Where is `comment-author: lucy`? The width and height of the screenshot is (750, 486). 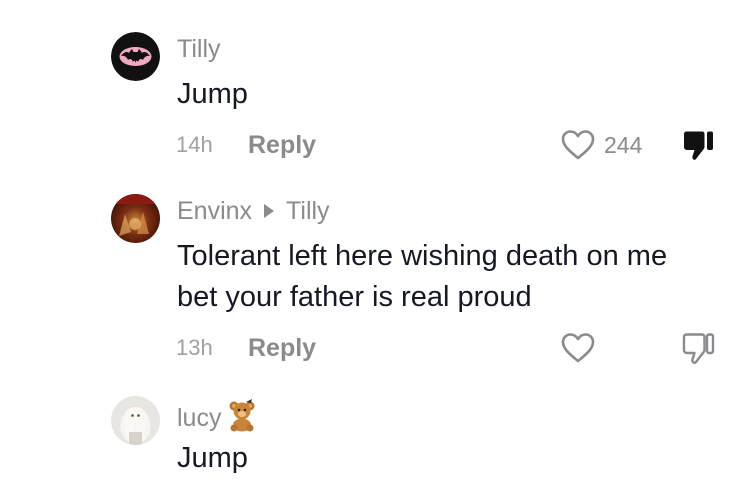
comment-author: lucy is located at coordinates (218, 418).